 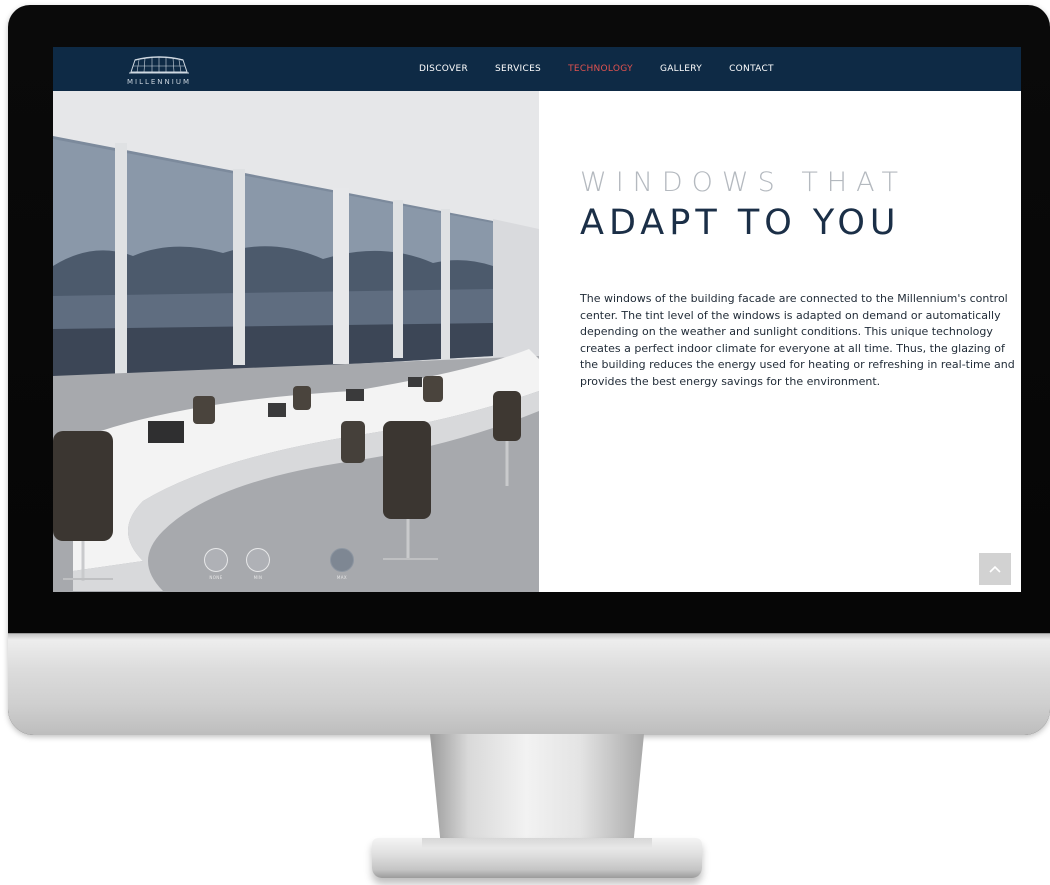 I want to click on logo: MILLENNIUM, so click(x=159, y=70).